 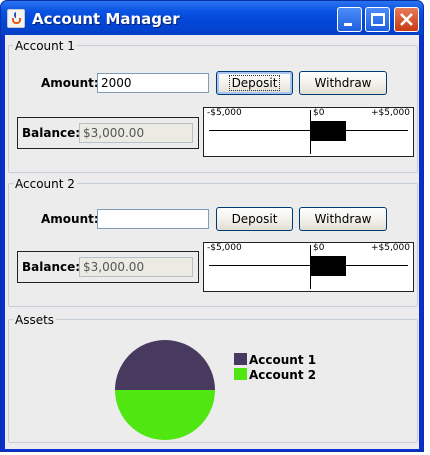 I want to click on java-cup-icon, so click(x=16, y=18).